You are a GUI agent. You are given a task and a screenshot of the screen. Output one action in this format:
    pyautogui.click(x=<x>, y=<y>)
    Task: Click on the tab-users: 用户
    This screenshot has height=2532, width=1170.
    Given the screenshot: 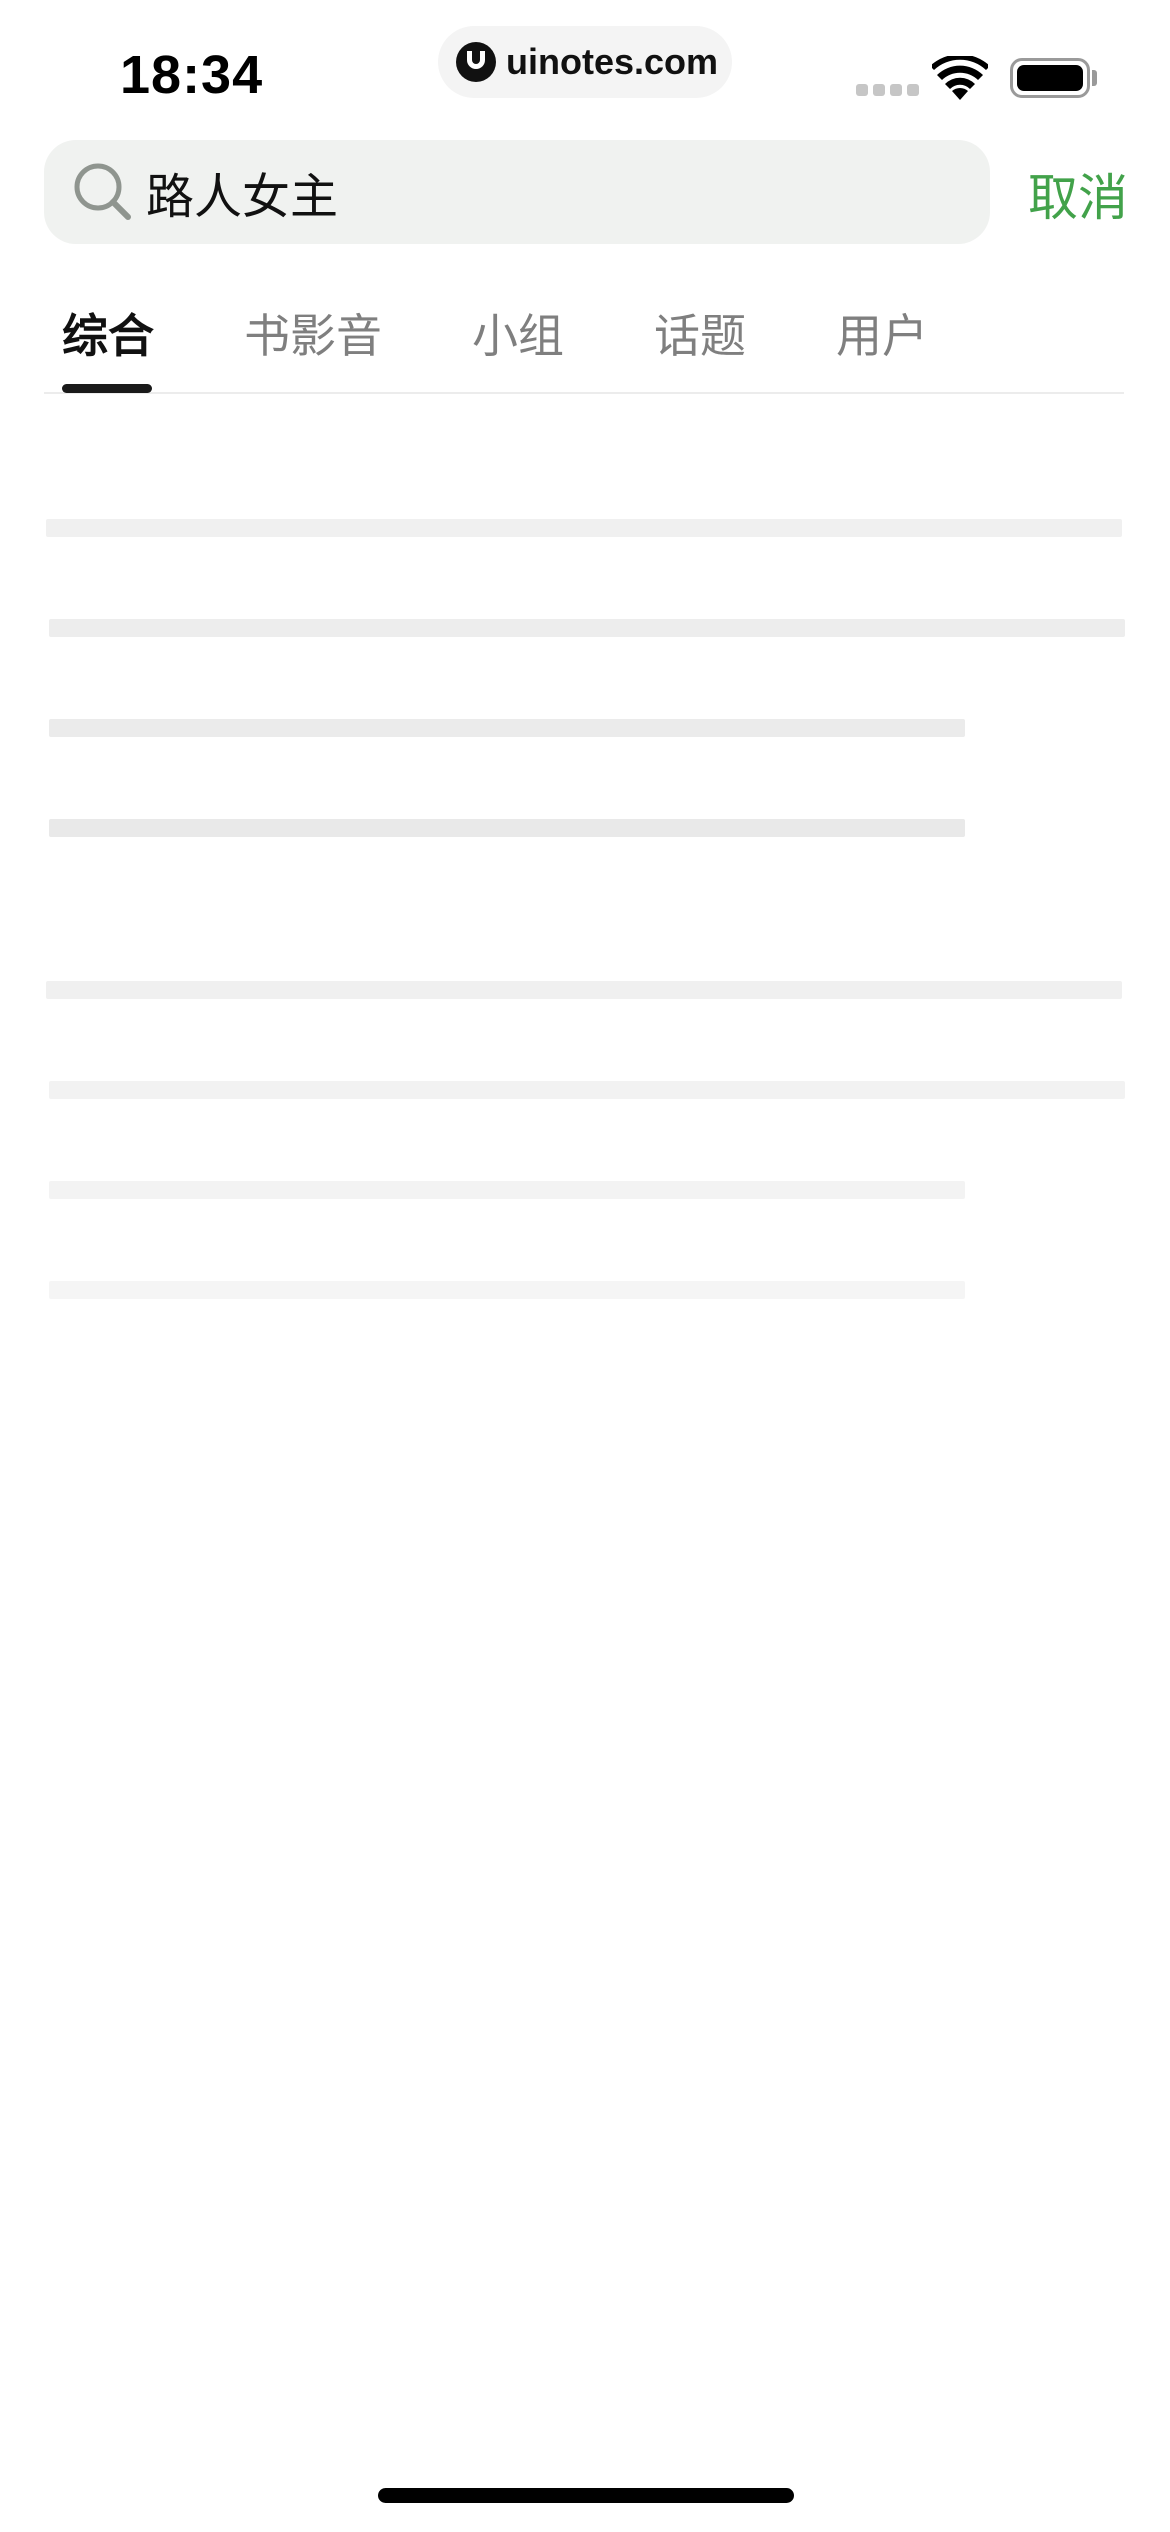 What is the action you would take?
    pyautogui.click(x=882, y=333)
    